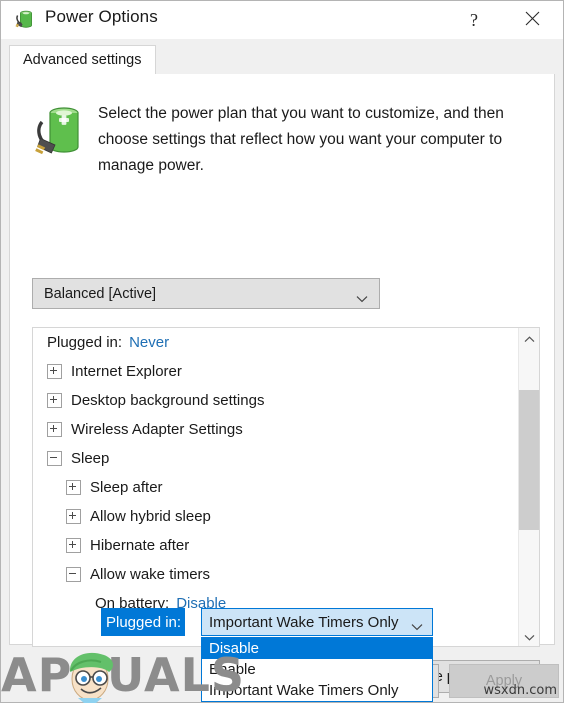 The height and width of the screenshot is (707, 564). What do you see at coordinates (304, 622) in the screenshot?
I see `wake-timers-value: Important Wake Timers Only` at bounding box center [304, 622].